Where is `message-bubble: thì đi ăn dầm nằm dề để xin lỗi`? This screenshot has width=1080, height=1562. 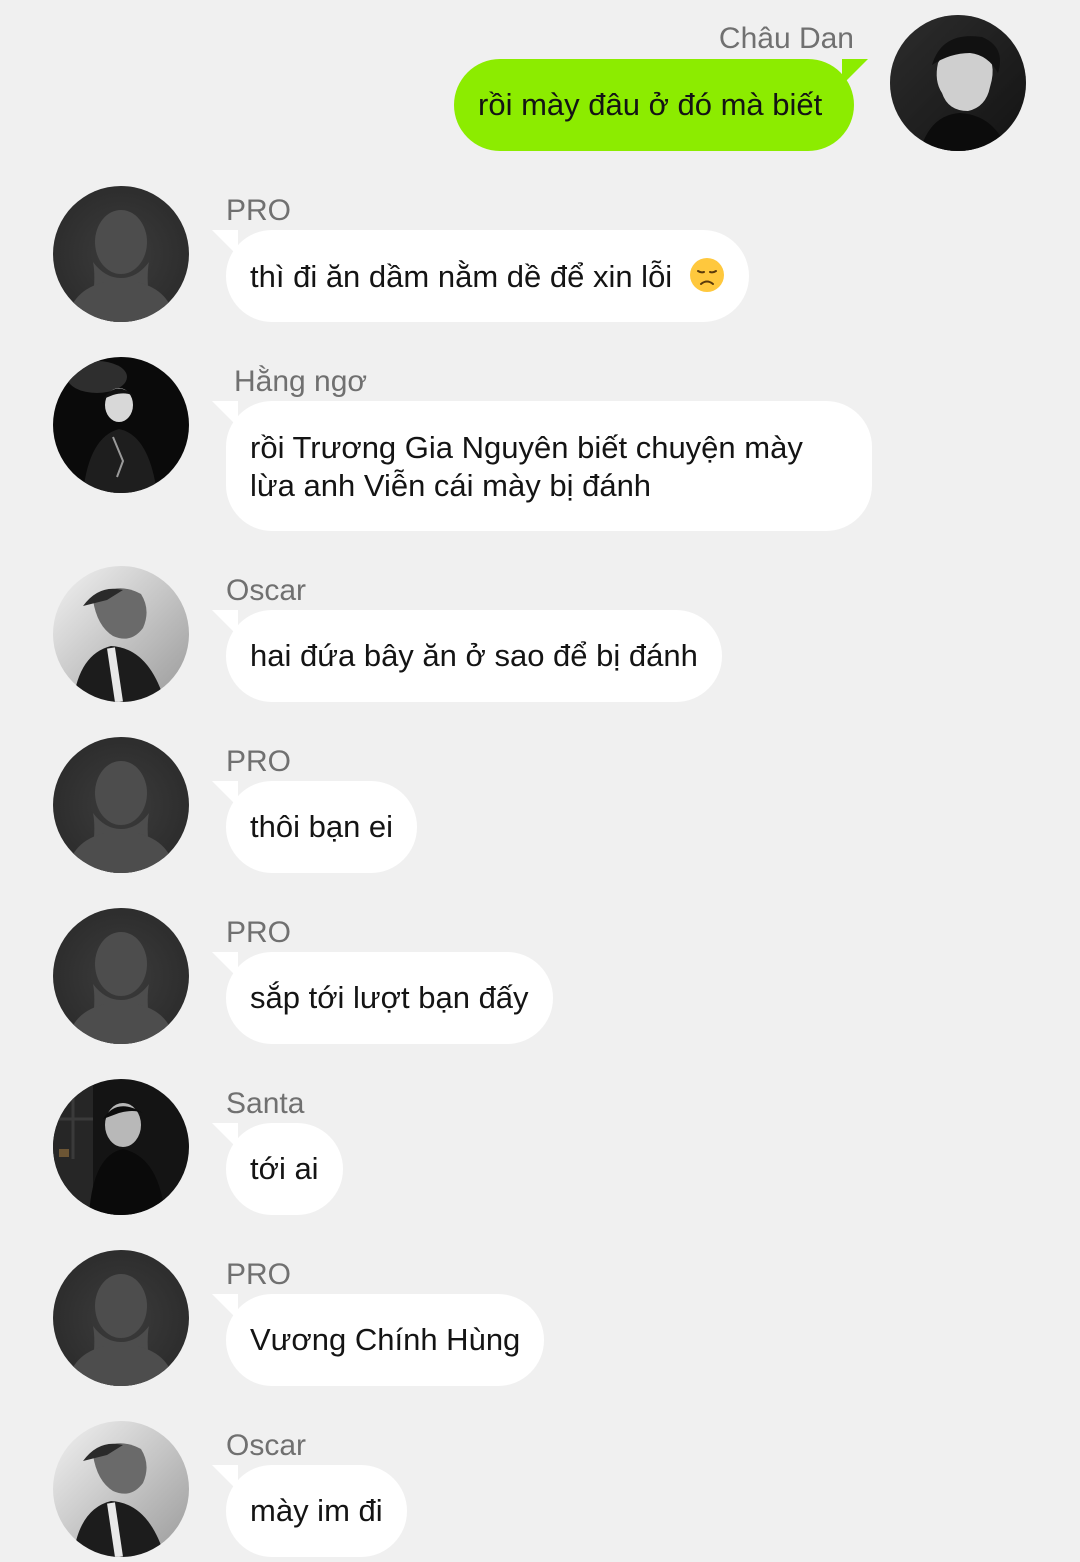
message-bubble: thì đi ăn dầm nằm dề để xin lỗi is located at coordinates (480, 276).